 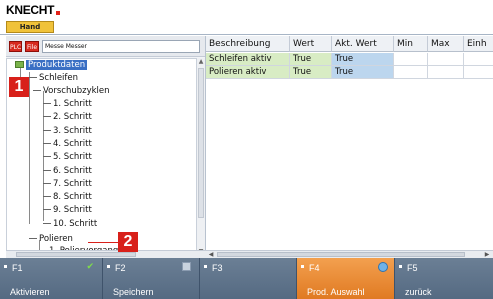 What do you see at coordinates (19, 87) in the screenshot?
I see `callout-marker-1: 1` at bounding box center [19, 87].